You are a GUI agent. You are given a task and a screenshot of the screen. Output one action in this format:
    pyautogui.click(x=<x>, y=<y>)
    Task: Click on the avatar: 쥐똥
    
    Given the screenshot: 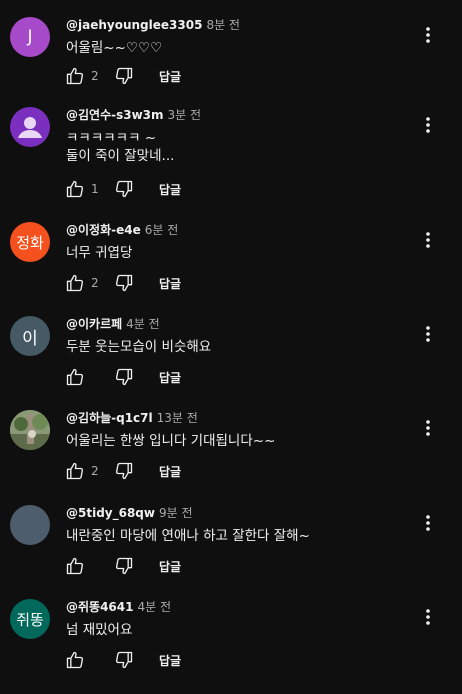 What is the action you would take?
    pyautogui.click(x=30, y=619)
    